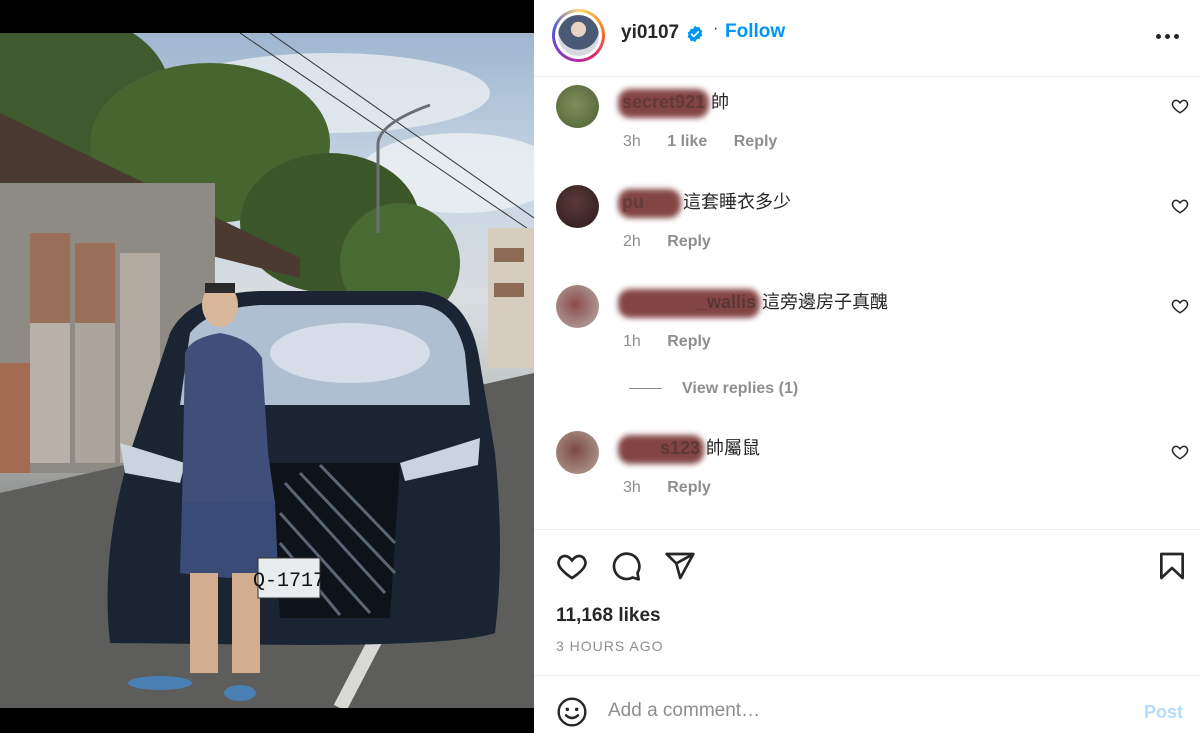 This screenshot has height=733, width=1200. What do you see at coordinates (1168, 36) in the screenshot?
I see `more-options-icon` at bounding box center [1168, 36].